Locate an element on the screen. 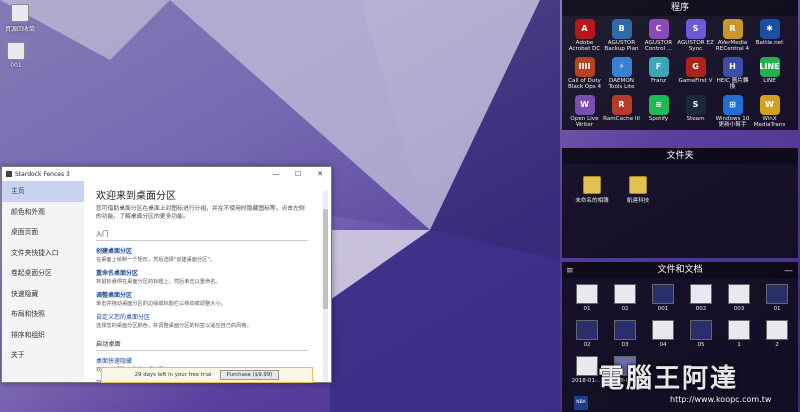  close-button: ✕ is located at coordinates (320, 174).